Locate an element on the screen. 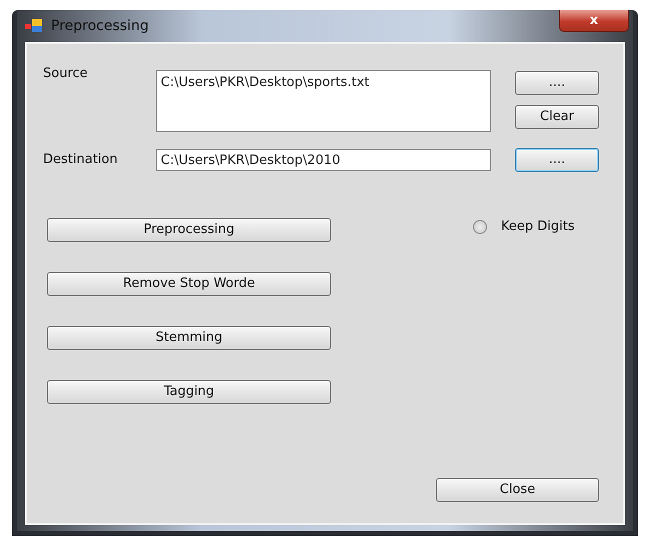 The height and width of the screenshot is (542, 650). action-button: Stemming is located at coordinates (189, 338).